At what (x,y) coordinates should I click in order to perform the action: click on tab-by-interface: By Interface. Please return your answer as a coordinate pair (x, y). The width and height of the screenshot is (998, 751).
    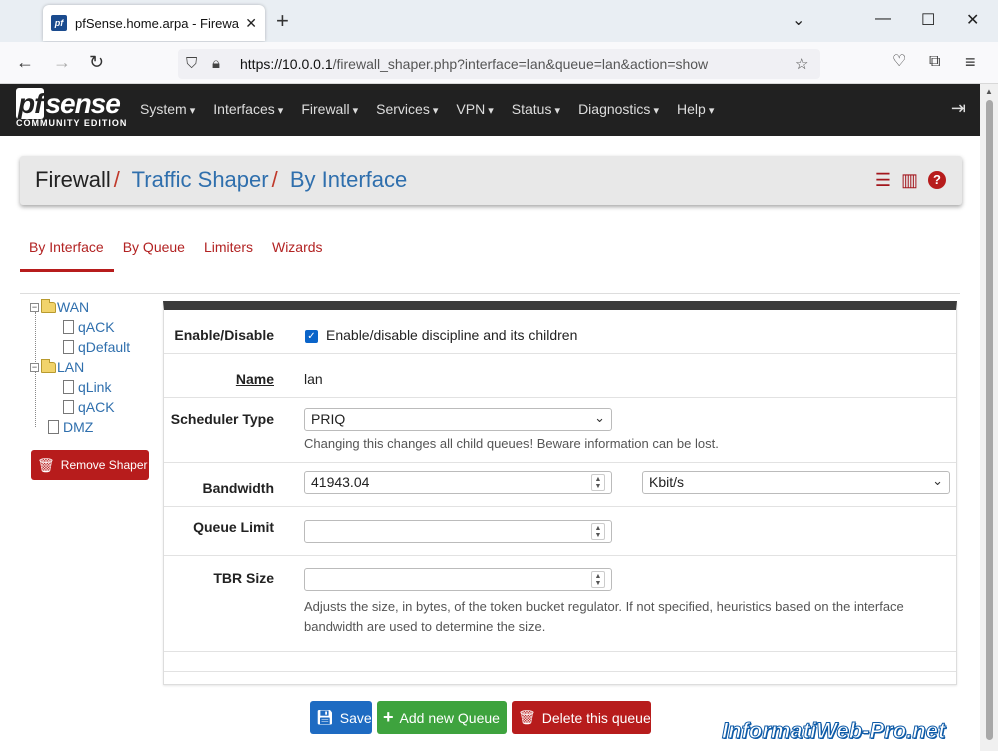
    Looking at the image, I should click on (67, 255).